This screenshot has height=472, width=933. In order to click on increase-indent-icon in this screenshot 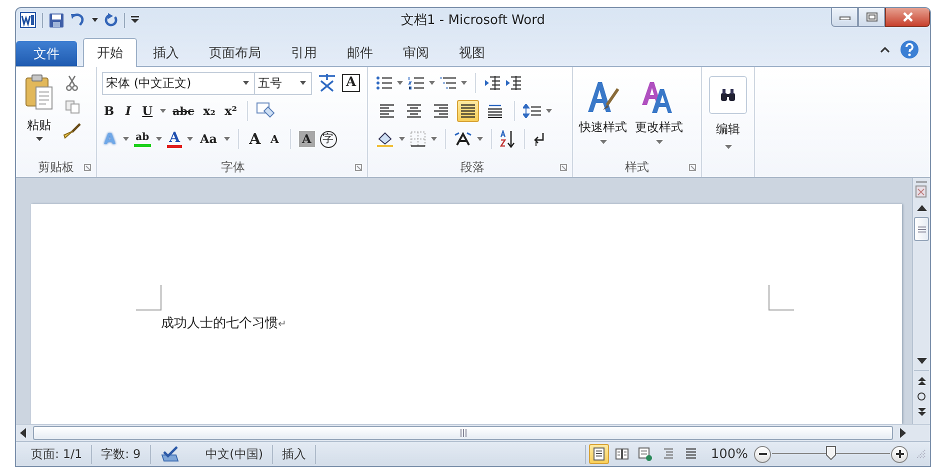, I will do `click(513, 83)`.